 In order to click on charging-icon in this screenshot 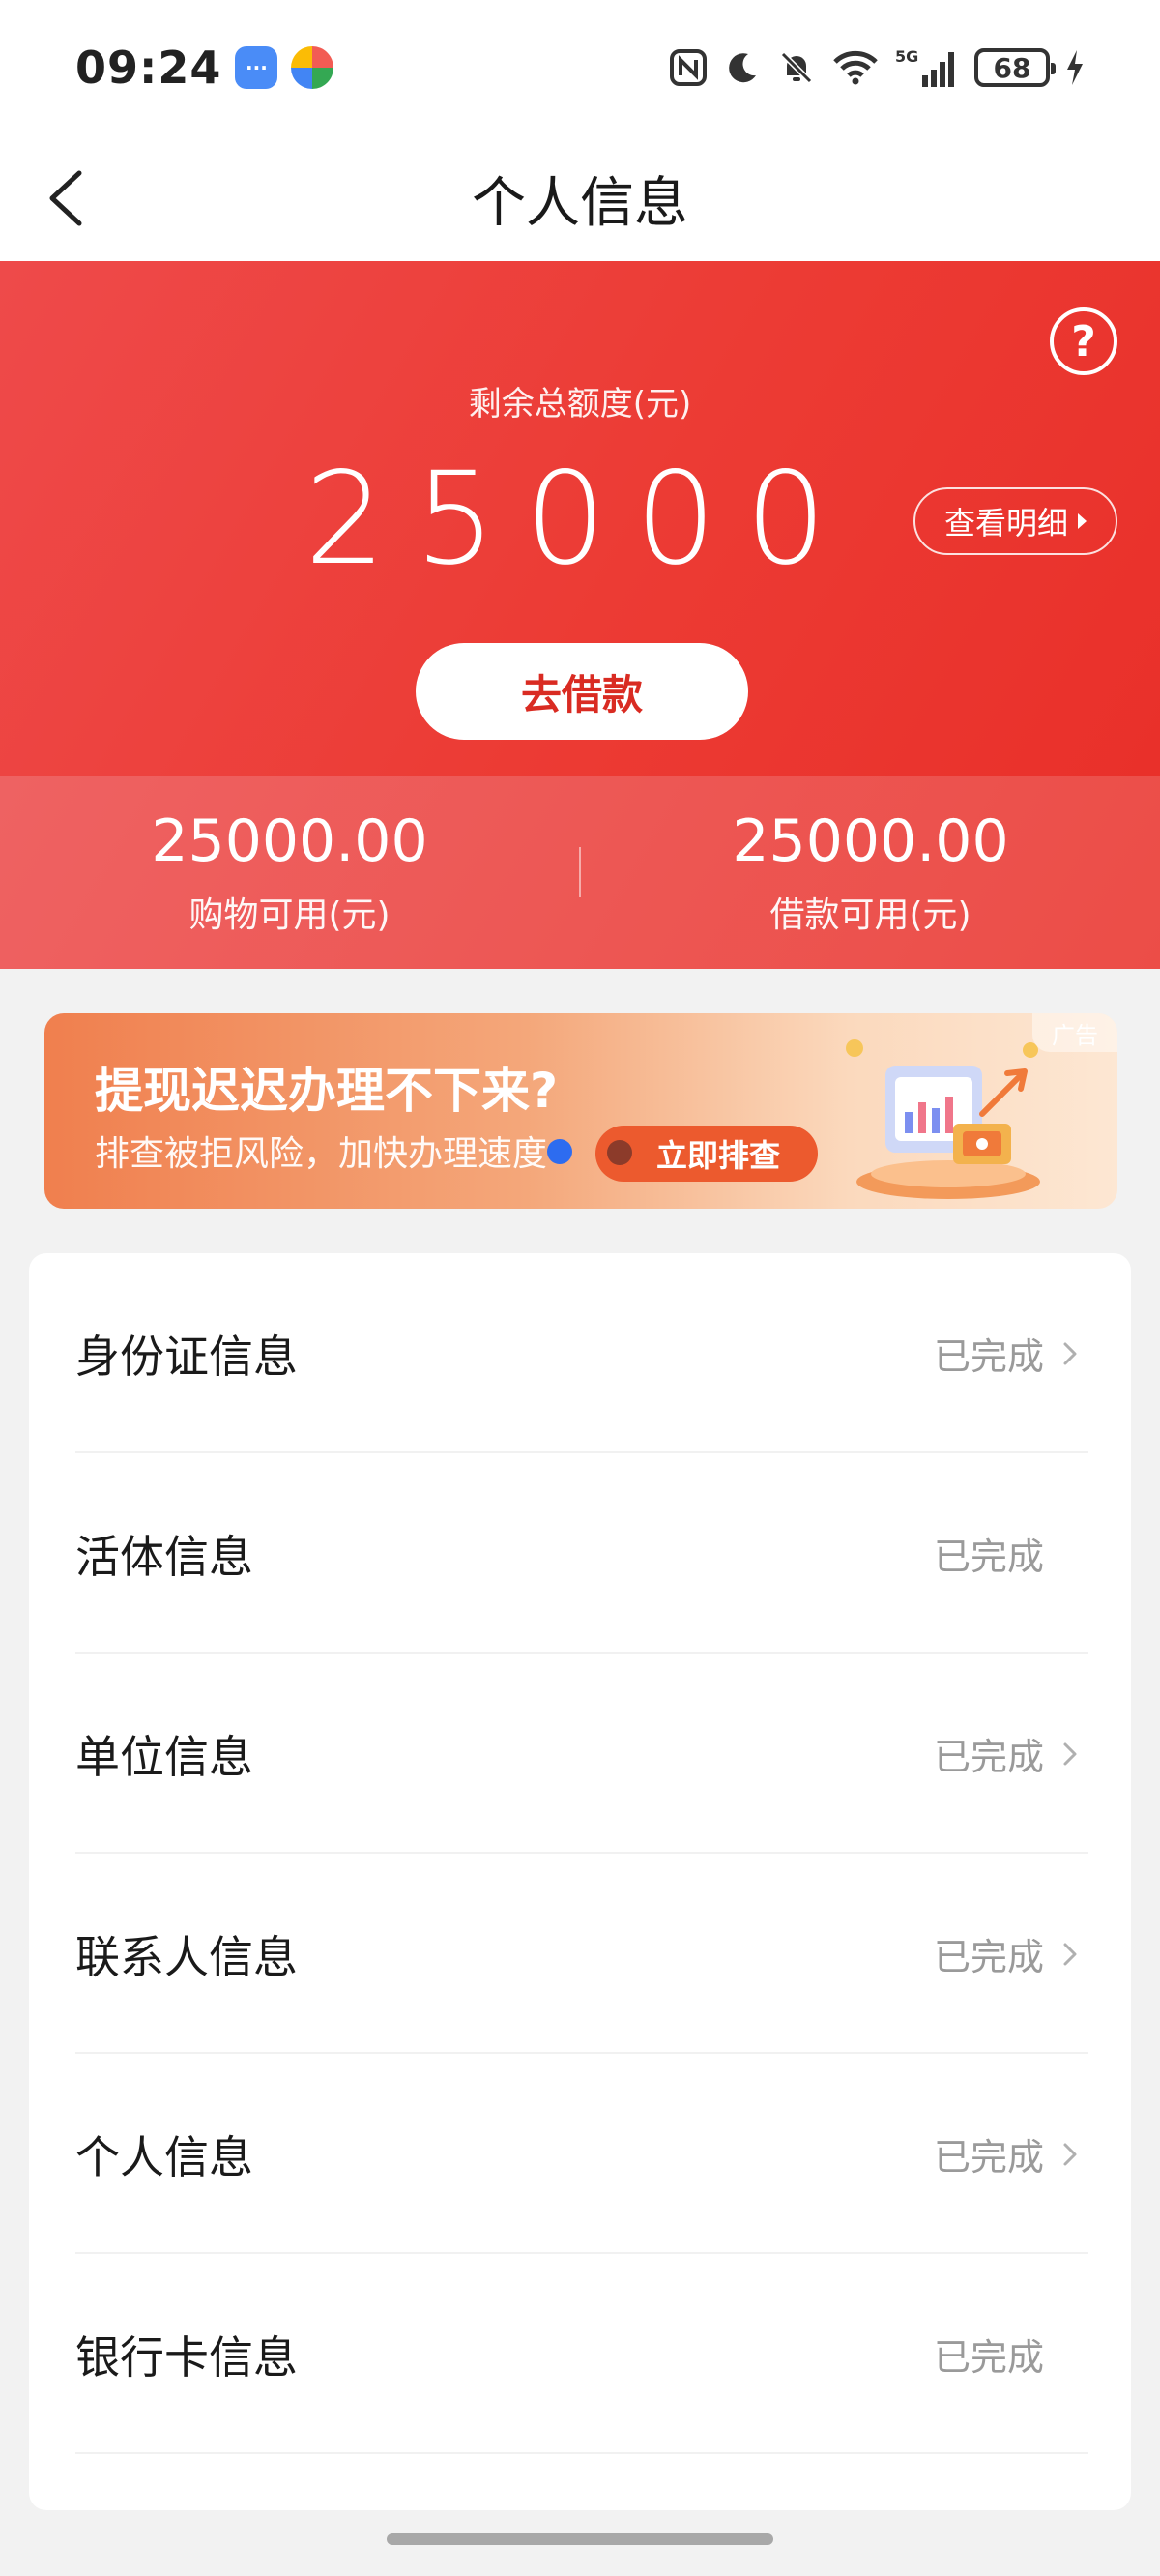, I will do `click(1075, 67)`.